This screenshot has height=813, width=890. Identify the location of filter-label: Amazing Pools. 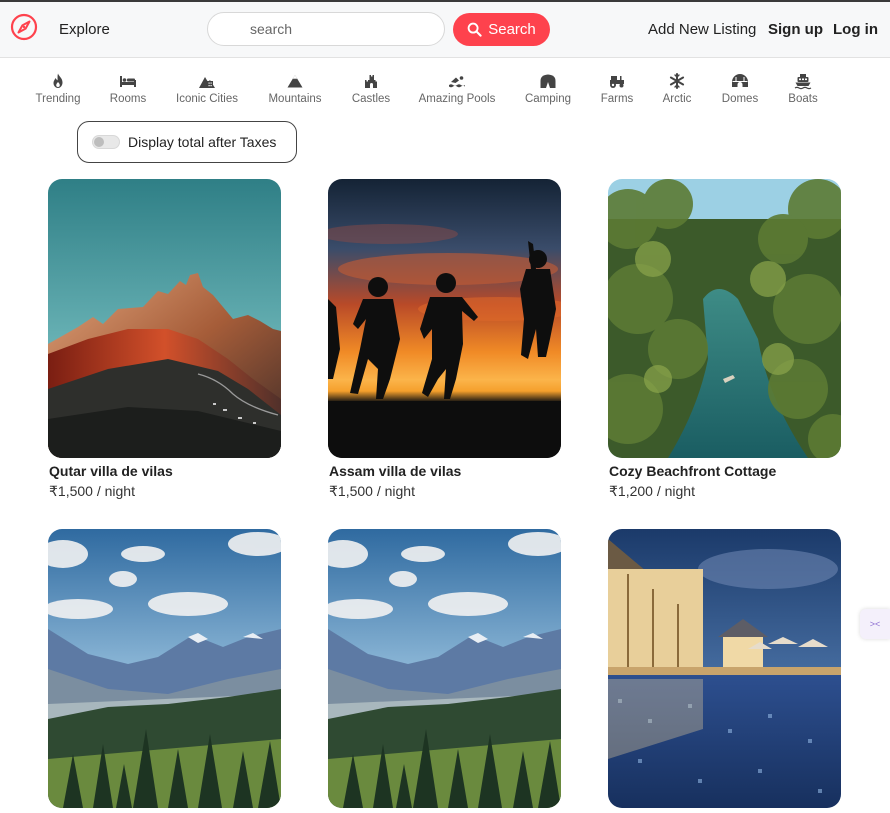
(457, 99).